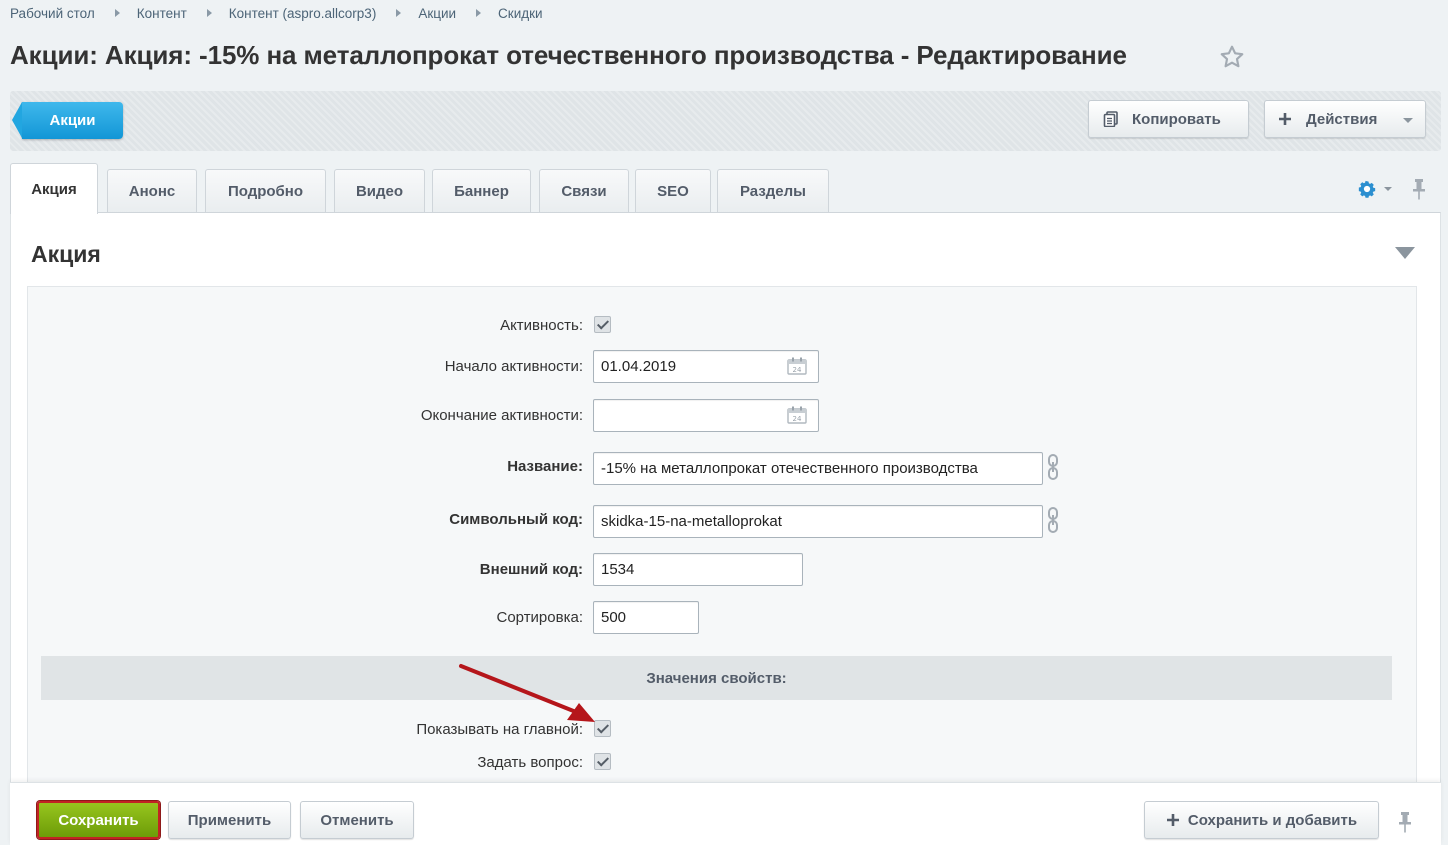  I want to click on copy-button-label: Копировать, so click(1176, 119).